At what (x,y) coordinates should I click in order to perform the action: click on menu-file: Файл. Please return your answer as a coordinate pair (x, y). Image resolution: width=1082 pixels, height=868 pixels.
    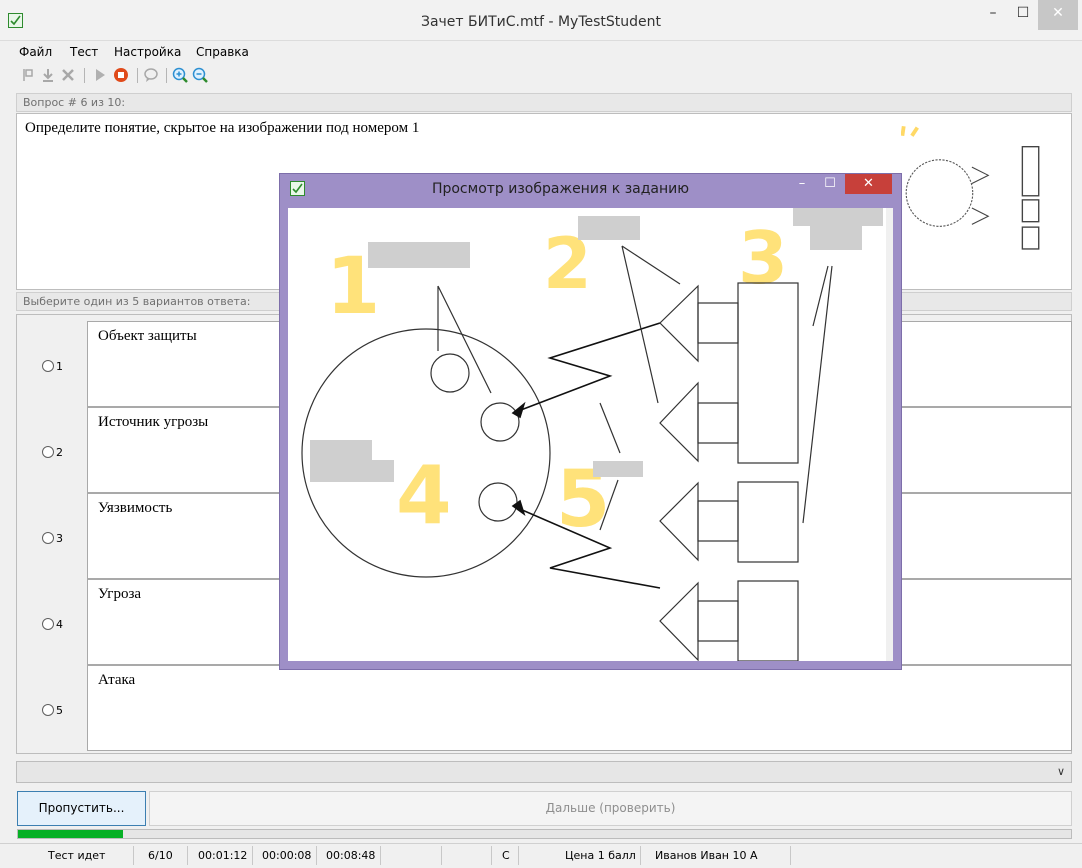
    Looking at the image, I should click on (35, 52).